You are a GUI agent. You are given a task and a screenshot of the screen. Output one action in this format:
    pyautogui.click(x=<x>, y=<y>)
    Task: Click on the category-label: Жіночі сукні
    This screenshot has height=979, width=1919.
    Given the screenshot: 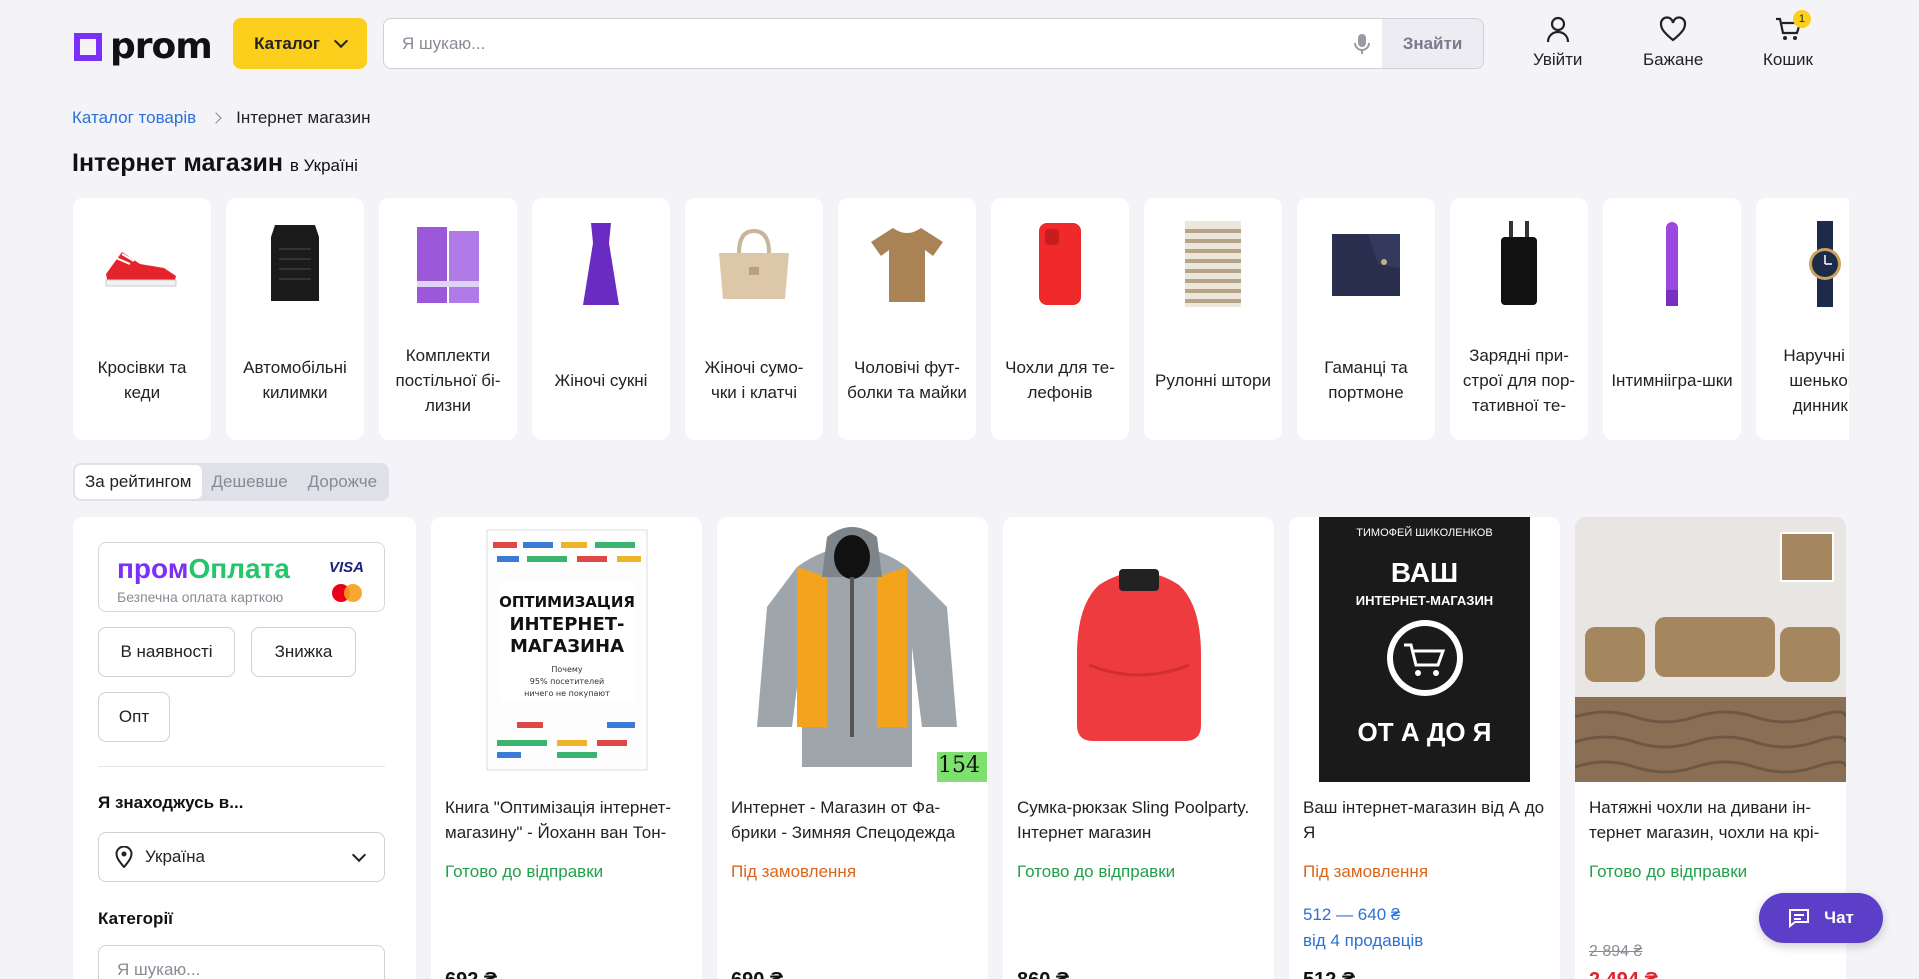 What is the action you would take?
    pyautogui.click(x=601, y=380)
    